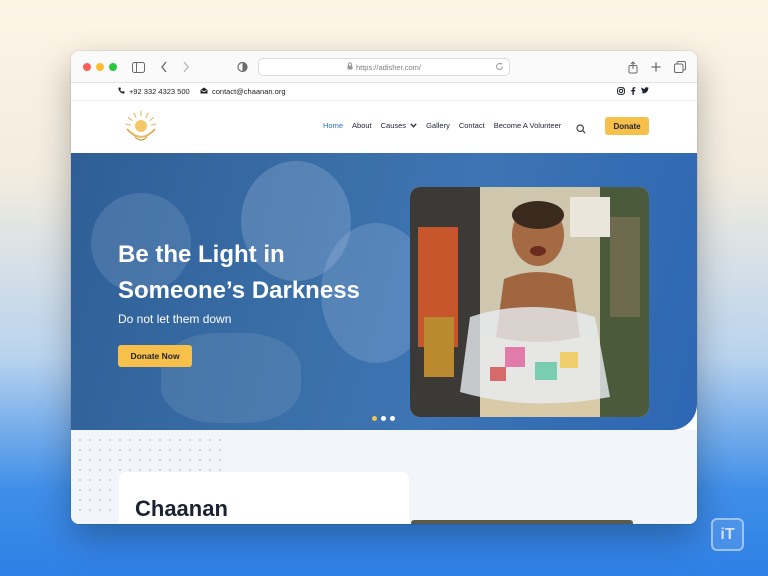  What do you see at coordinates (113, 67) in the screenshot?
I see `zoom-window-button` at bounding box center [113, 67].